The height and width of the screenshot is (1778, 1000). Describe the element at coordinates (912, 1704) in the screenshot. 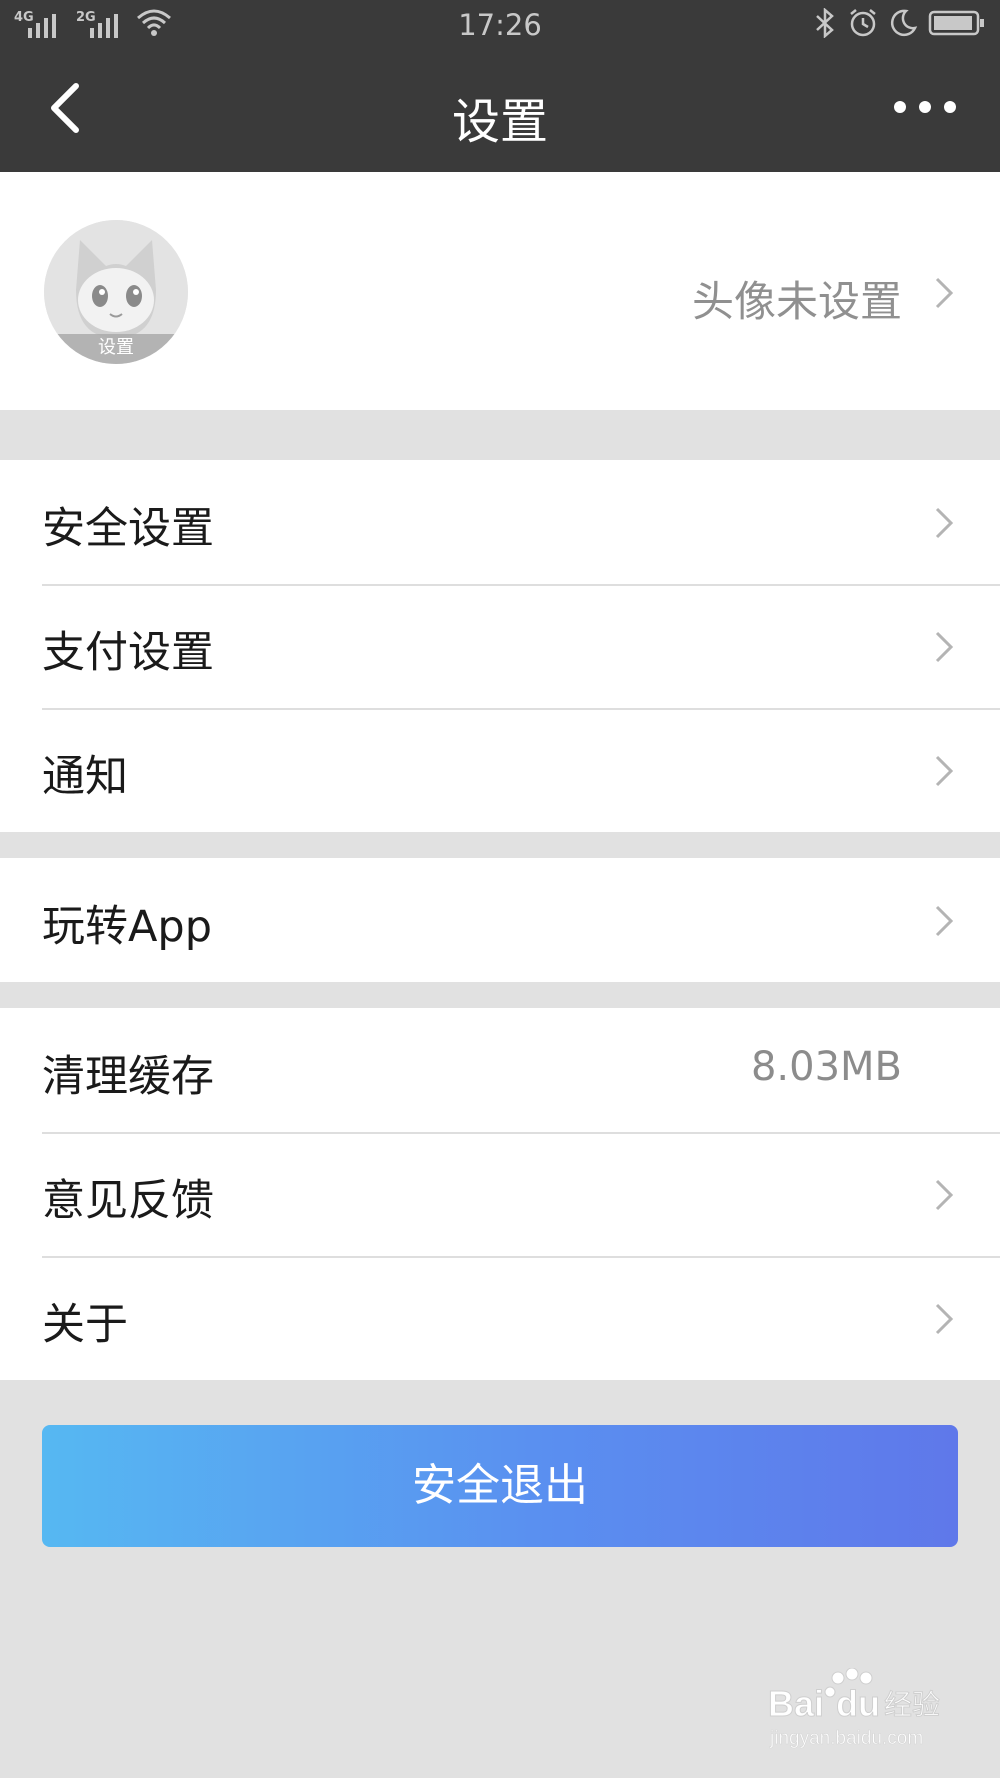

I see `svg-text: 经验` at that location.